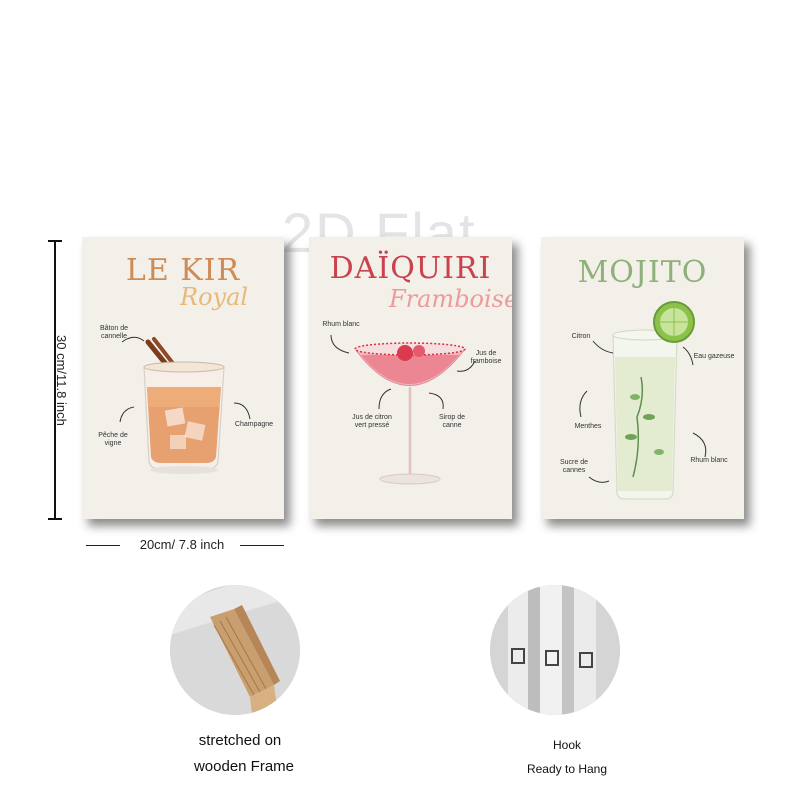 The image size is (800, 800). What do you see at coordinates (240, 740) in the screenshot?
I see `feature-frame-line1: stretched on` at bounding box center [240, 740].